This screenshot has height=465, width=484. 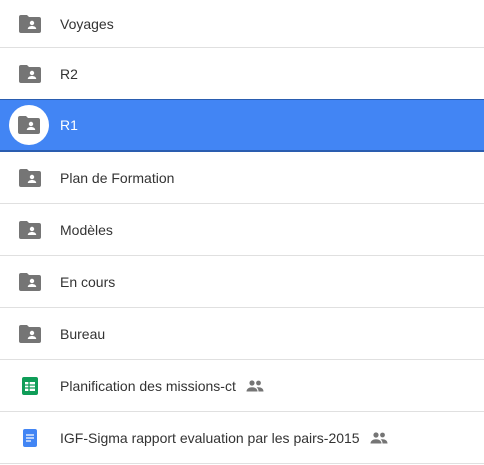 What do you see at coordinates (30, 438) in the screenshot?
I see `document-icon` at bounding box center [30, 438].